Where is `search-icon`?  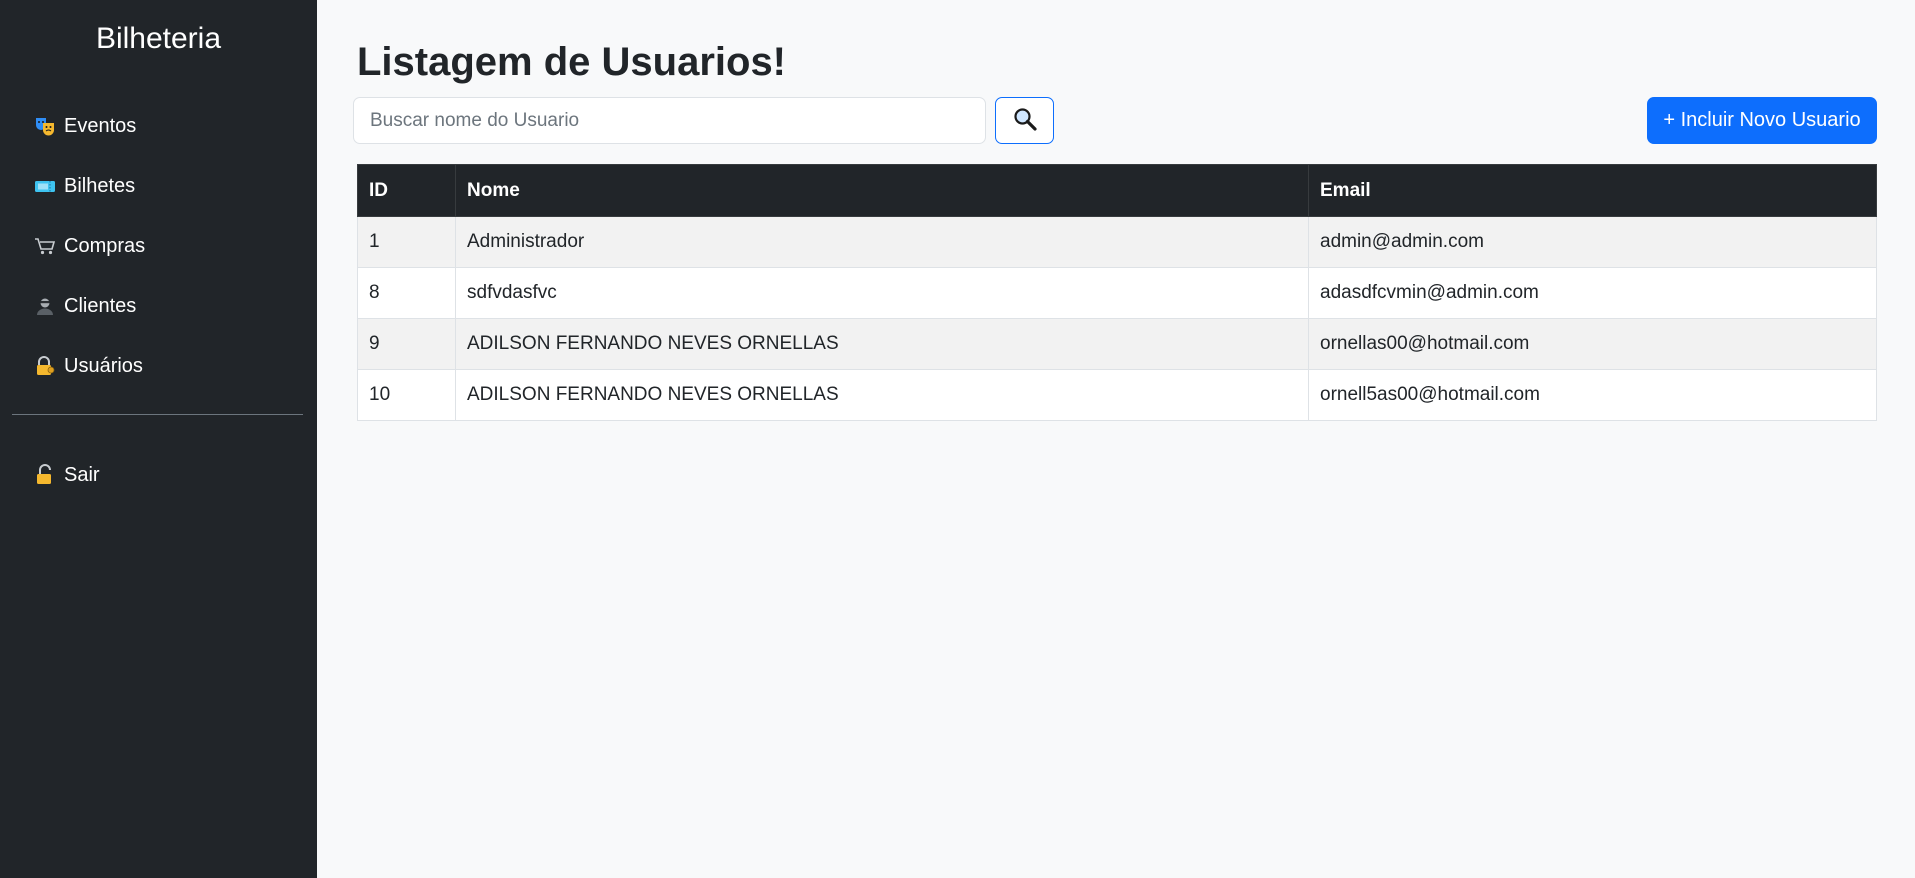 search-icon is located at coordinates (1025, 120).